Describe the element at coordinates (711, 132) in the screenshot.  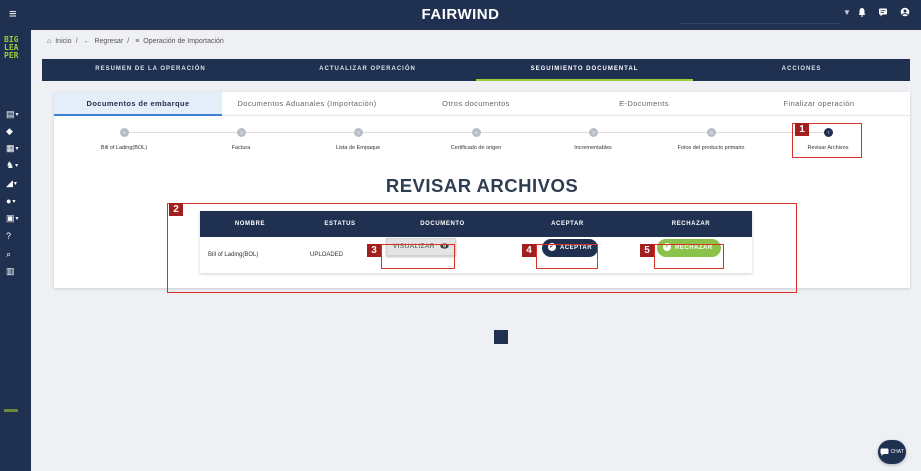
I see `step-dot: 6` at that location.